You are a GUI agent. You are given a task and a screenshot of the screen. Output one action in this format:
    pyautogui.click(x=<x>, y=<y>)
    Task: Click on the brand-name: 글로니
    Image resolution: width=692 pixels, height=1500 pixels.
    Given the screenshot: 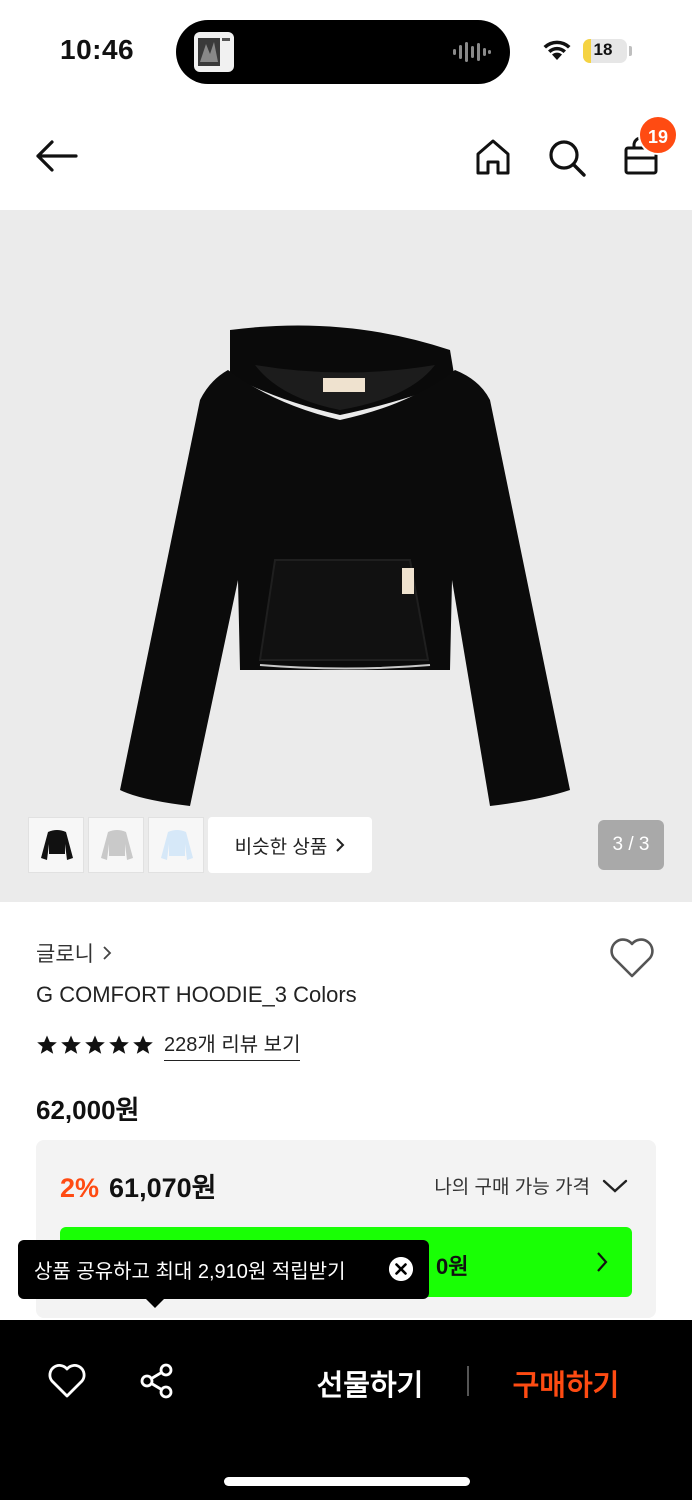 What is the action you would take?
    pyautogui.click(x=65, y=954)
    